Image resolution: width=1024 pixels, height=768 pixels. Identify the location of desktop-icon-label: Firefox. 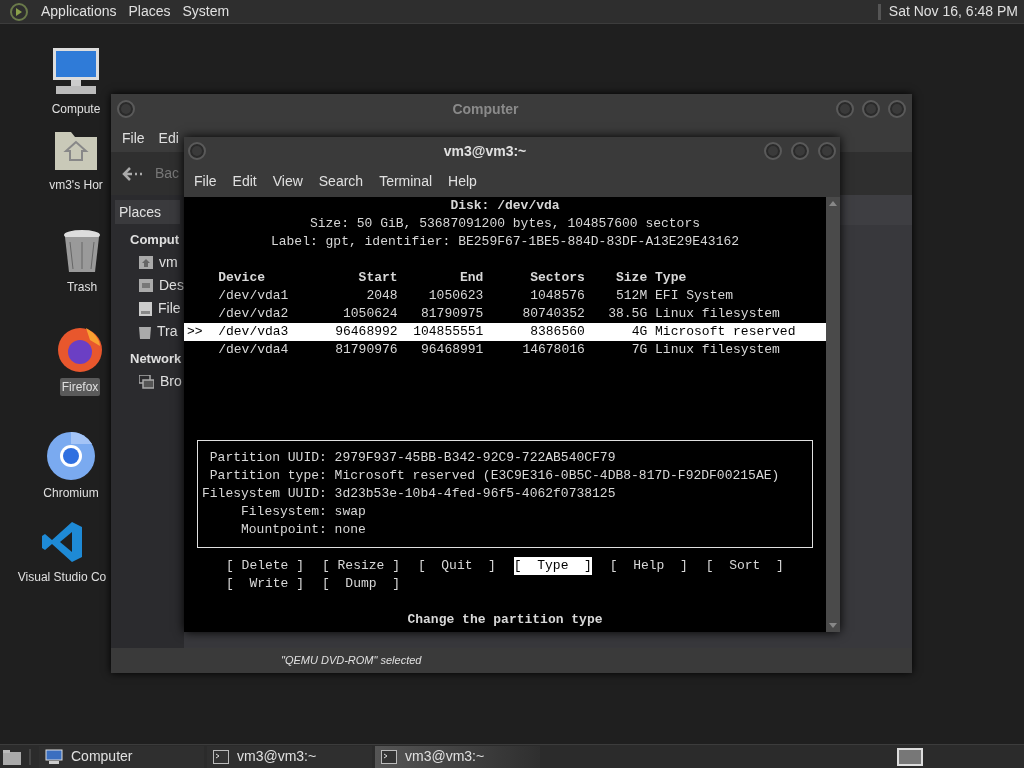
(80, 387).